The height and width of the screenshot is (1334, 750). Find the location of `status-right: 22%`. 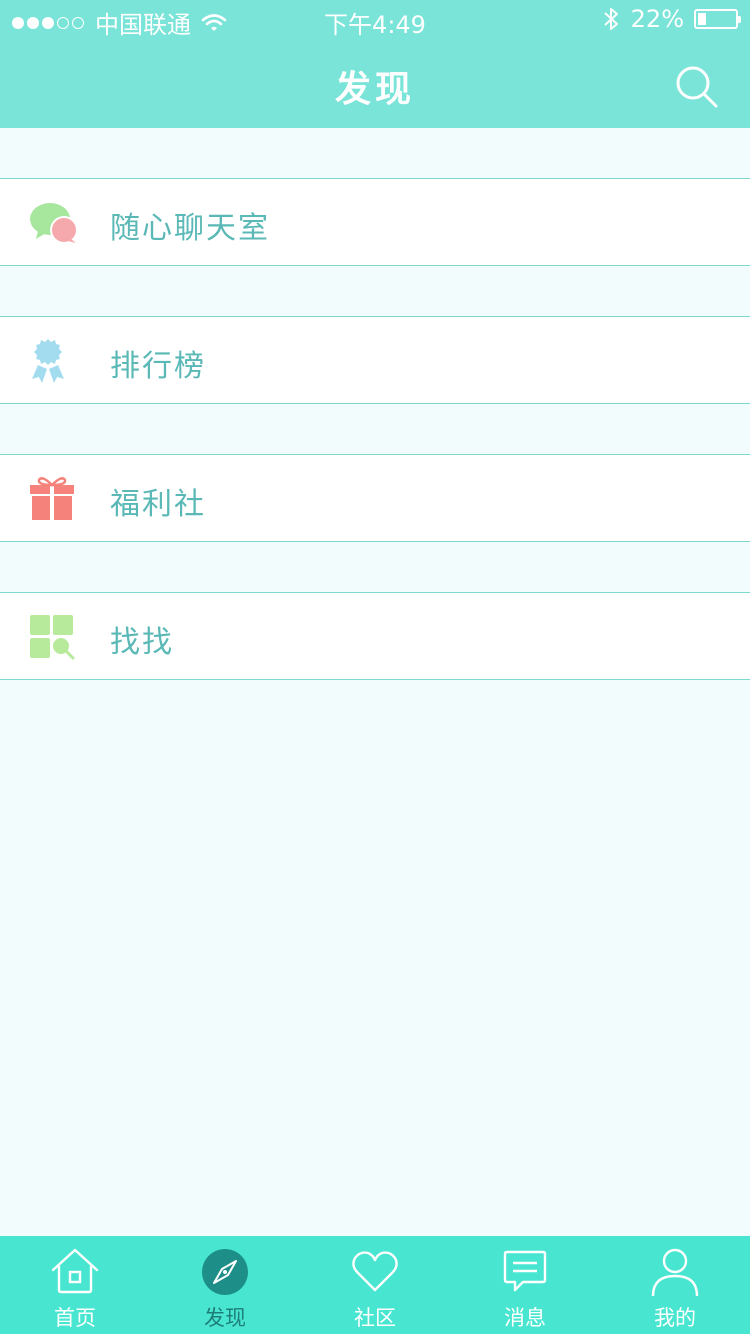

status-right: 22% is located at coordinates (672, 19).